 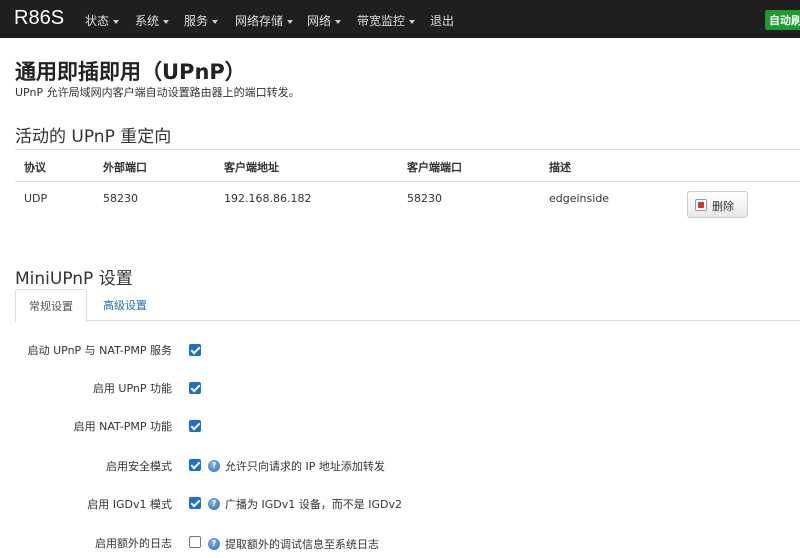 What do you see at coordinates (701, 205) in the screenshot?
I see `delete-icon` at bounding box center [701, 205].